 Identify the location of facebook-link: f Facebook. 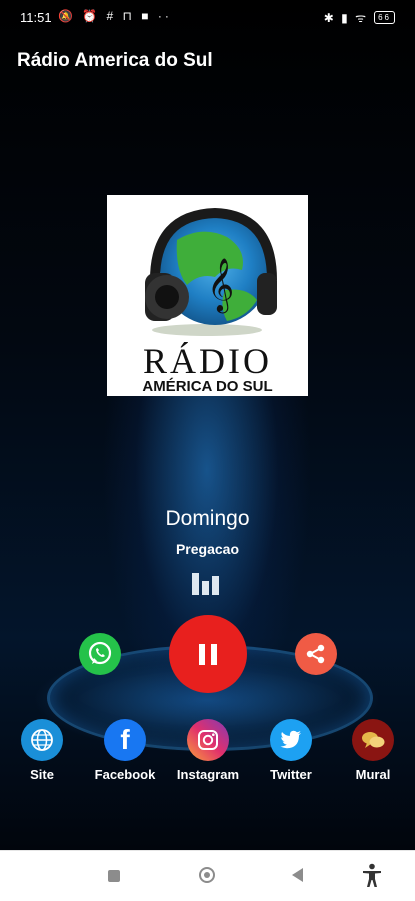
(125, 750).